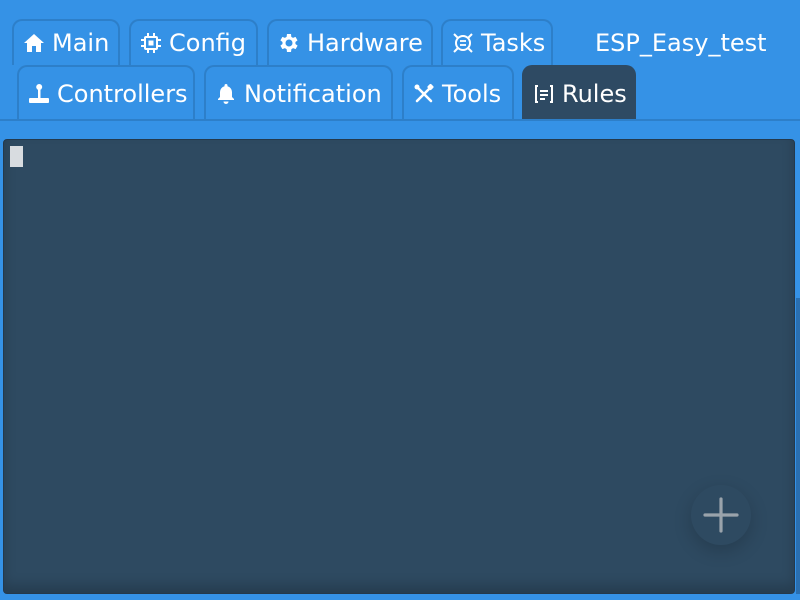 Image resolution: width=800 pixels, height=600 pixels. What do you see at coordinates (39, 94) in the screenshot?
I see `joystick-icon` at bounding box center [39, 94].